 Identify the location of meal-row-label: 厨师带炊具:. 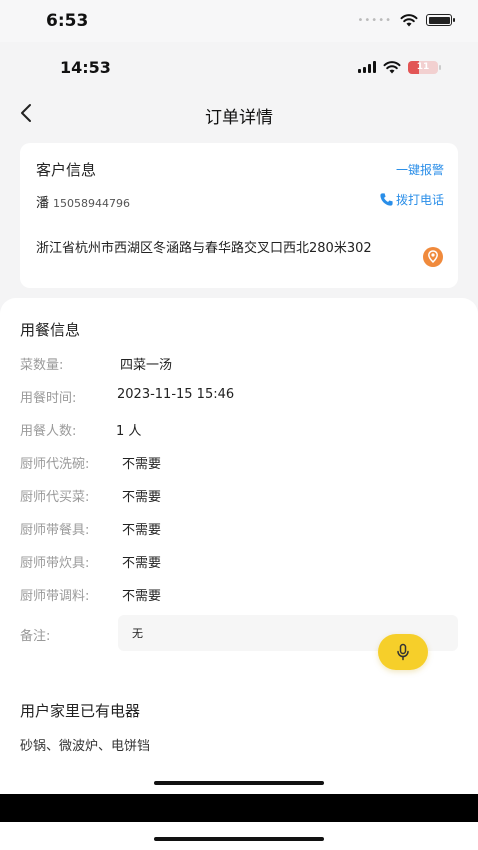
(55, 563).